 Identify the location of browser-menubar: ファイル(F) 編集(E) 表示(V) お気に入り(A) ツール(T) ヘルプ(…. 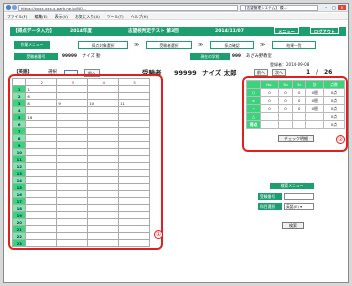
(176, 16).